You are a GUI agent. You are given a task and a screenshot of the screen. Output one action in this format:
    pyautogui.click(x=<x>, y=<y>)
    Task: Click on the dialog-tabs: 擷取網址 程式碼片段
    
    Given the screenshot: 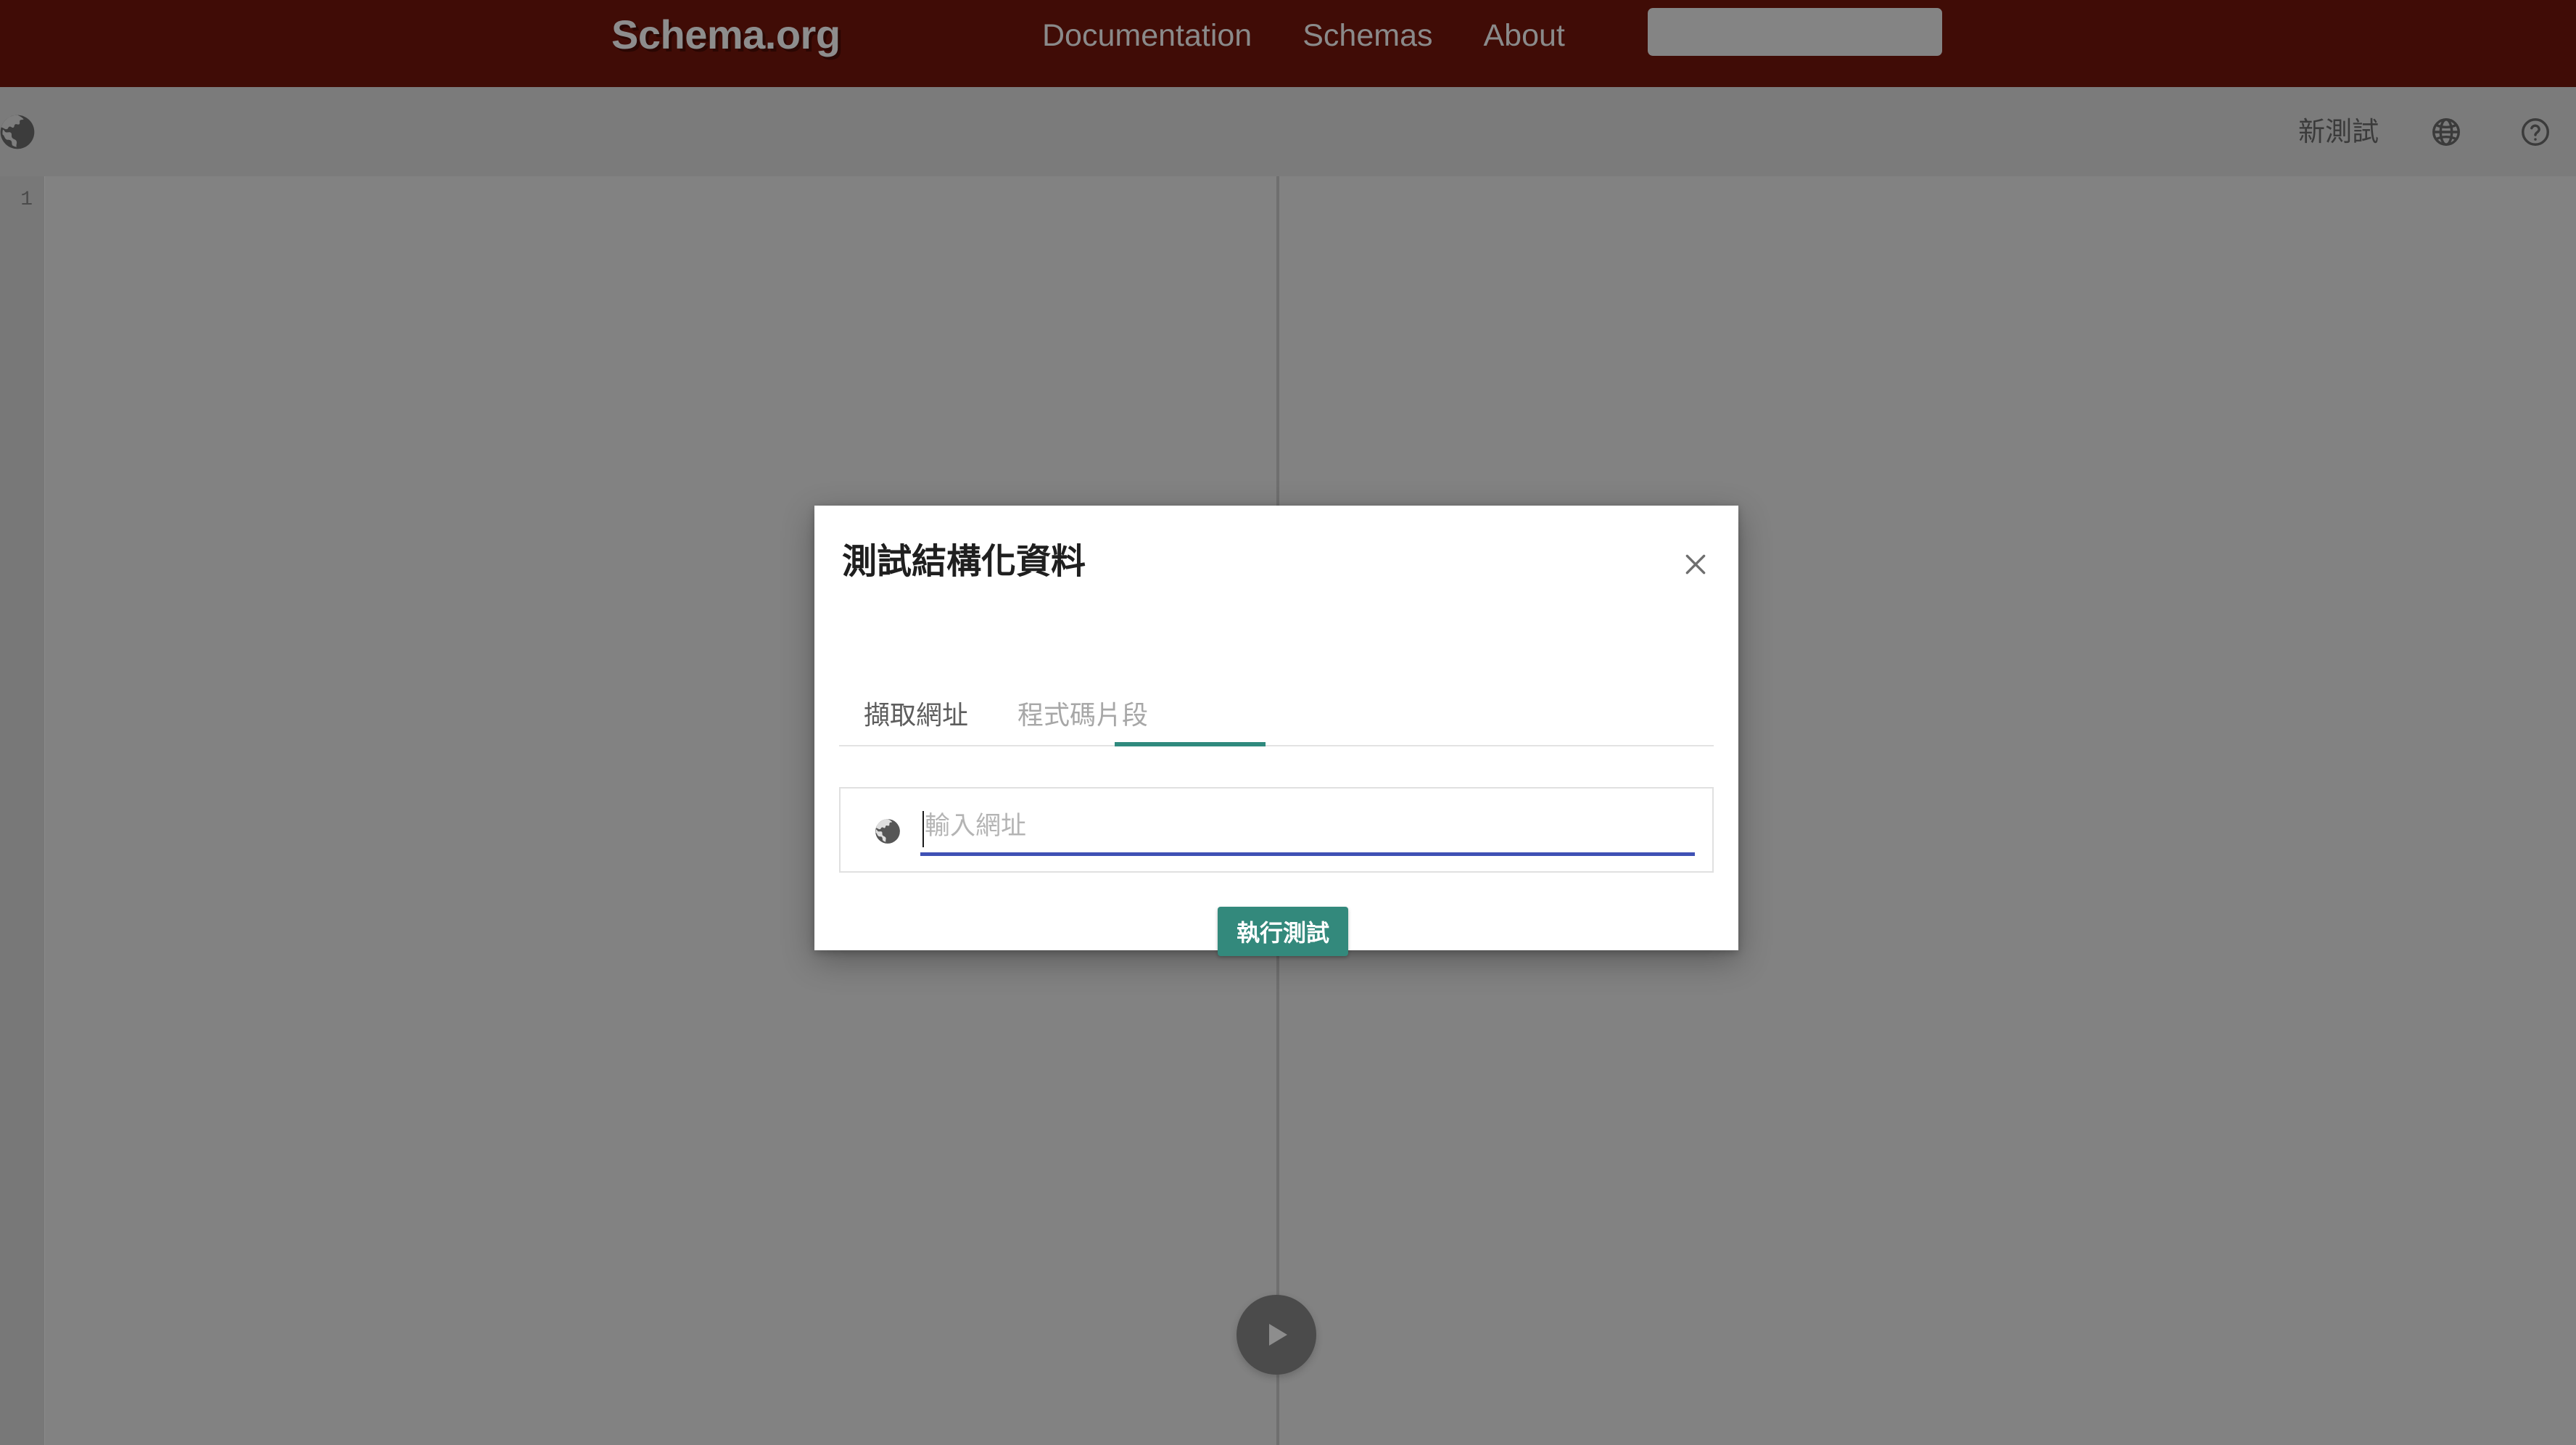 What is the action you would take?
    pyautogui.click(x=1006, y=715)
    